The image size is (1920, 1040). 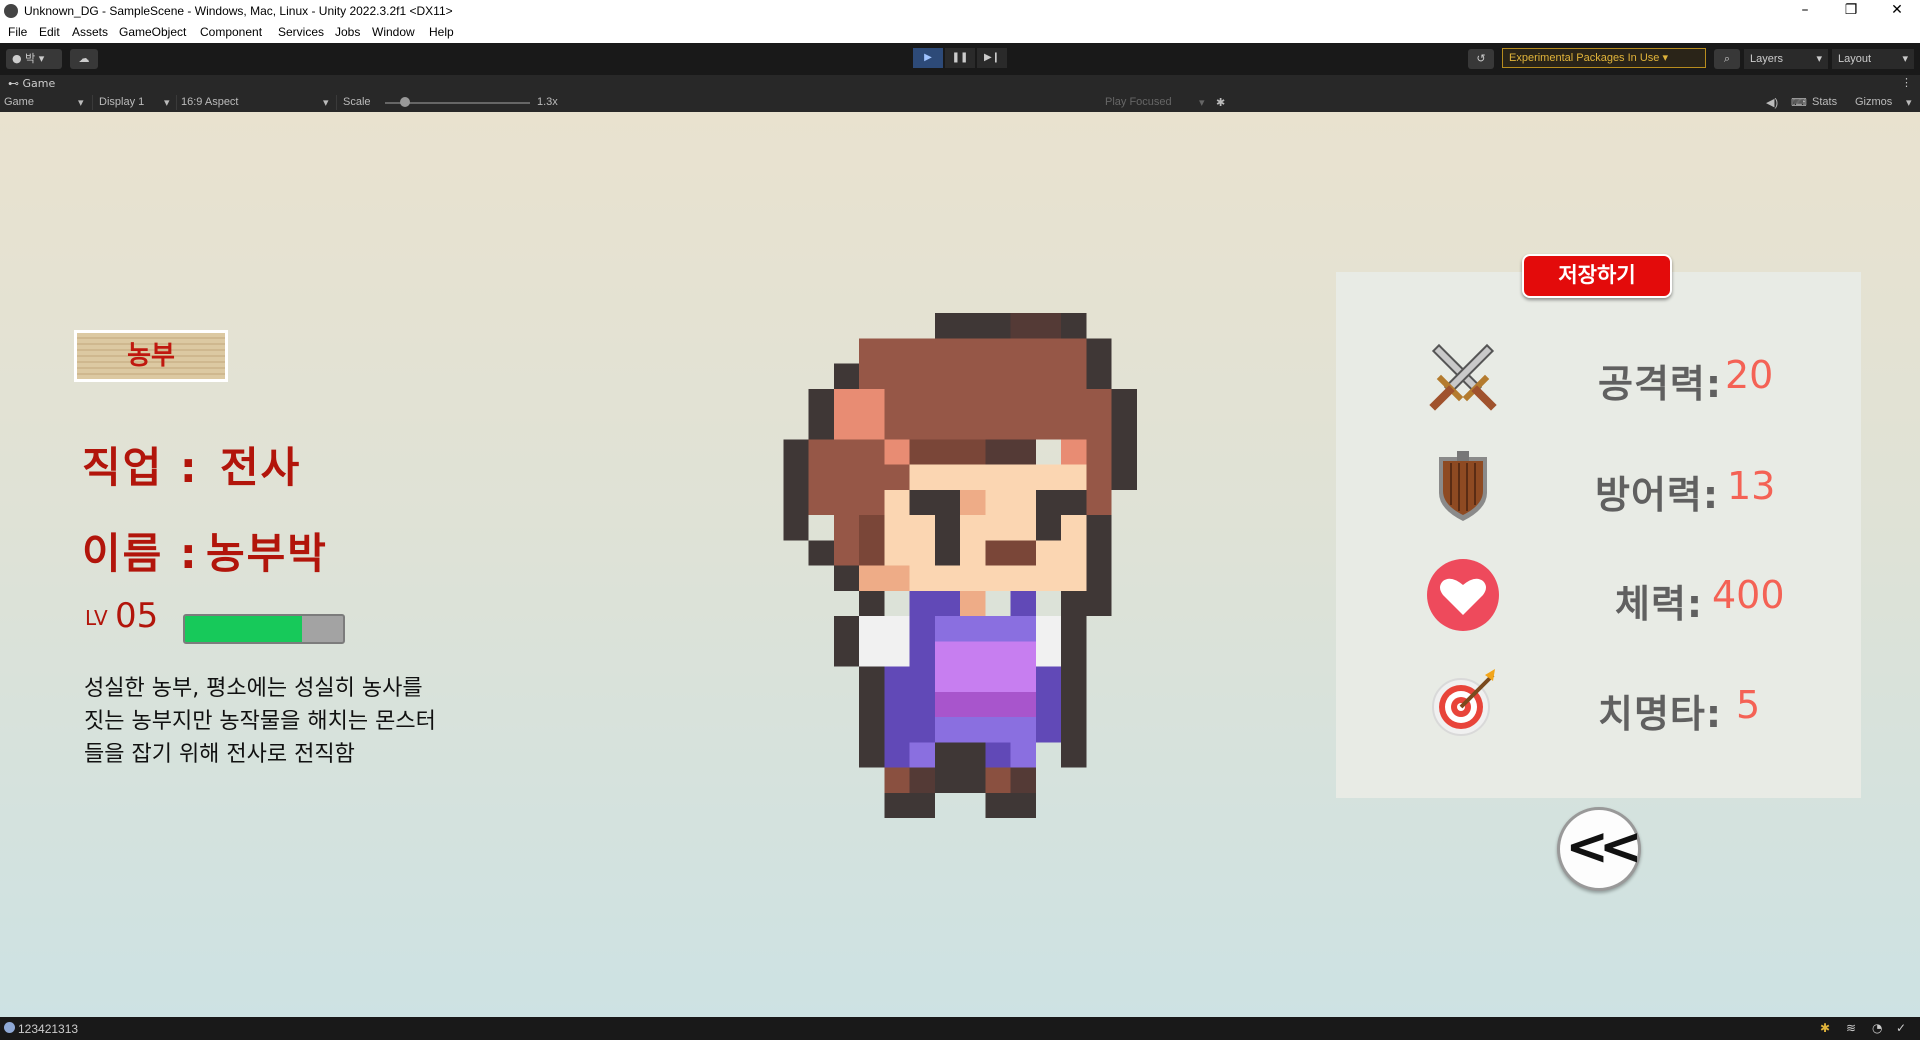 What do you see at coordinates (960, 84) in the screenshot?
I see `game-tab-header: ⊷ Game ⋮` at bounding box center [960, 84].